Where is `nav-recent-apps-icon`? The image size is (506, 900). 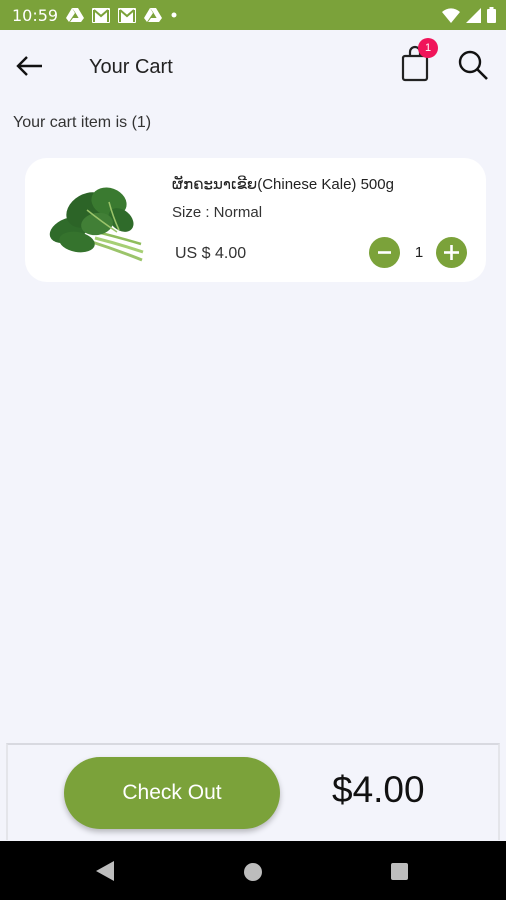
nav-recent-apps-icon is located at coordinates (399, 871).